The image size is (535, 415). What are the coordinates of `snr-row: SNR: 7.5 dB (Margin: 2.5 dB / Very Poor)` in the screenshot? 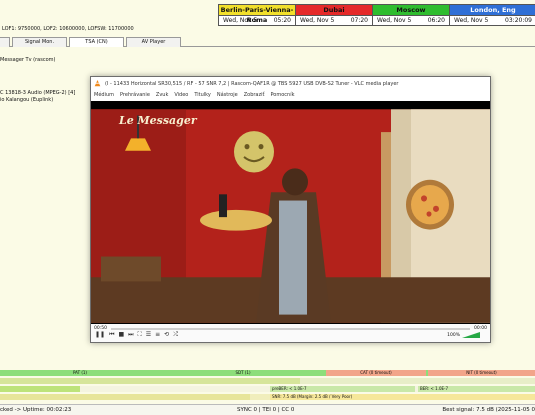 It's located at (267, 397).